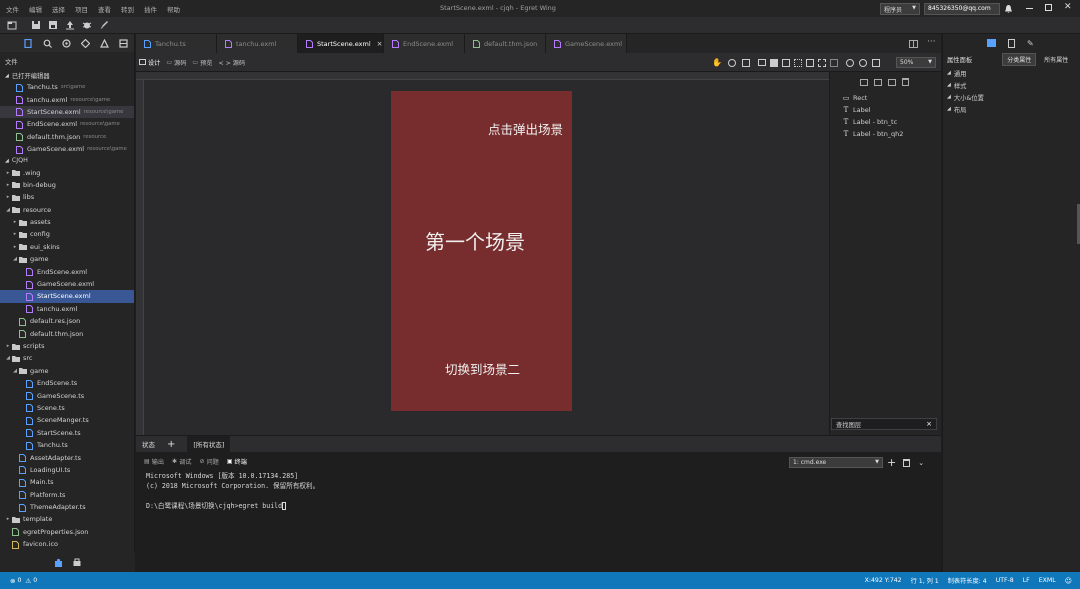 The height and width of the screenshot is (589, 1080). I want to click on tree-file: default.thm.json, so click(67, 333).